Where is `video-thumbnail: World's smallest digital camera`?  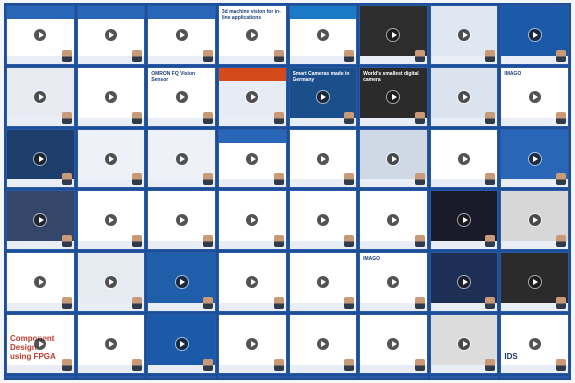
video-thumbnail: World's smallest digital camera is located at coordinates (393, 96).